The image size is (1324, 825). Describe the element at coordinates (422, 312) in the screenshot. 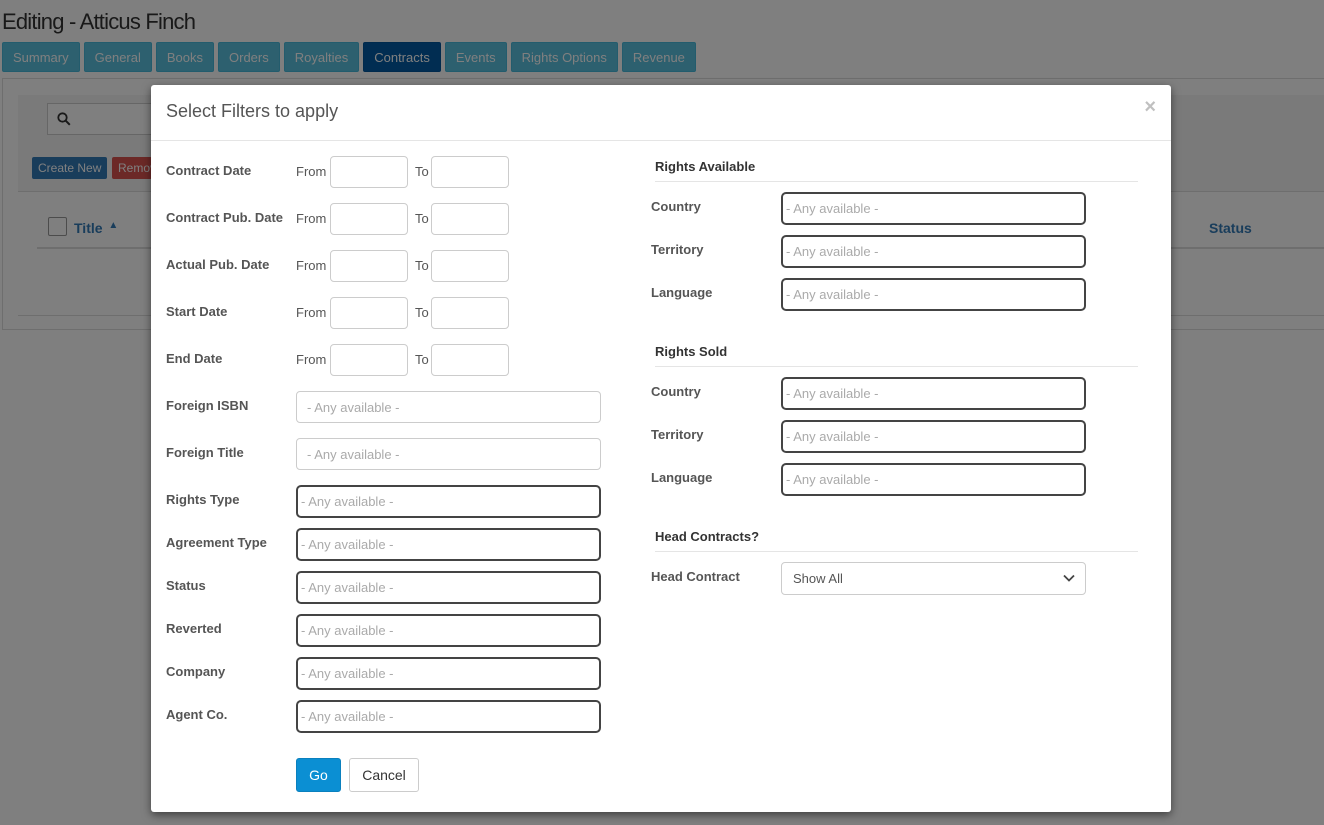

I see `start-date-to-label: To` at that location.